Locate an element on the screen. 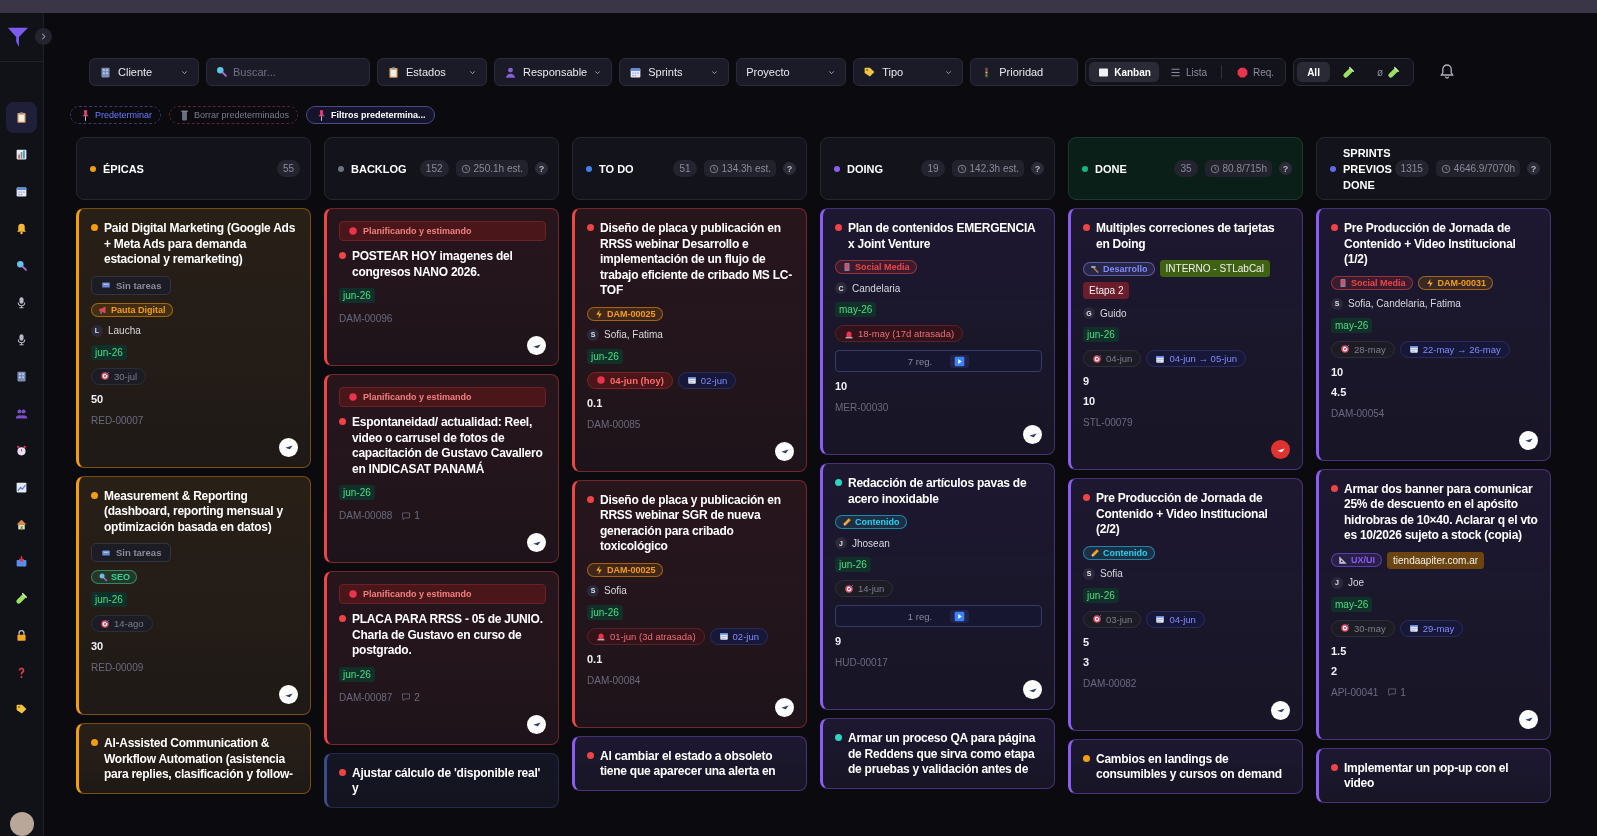 This screenshot has height=836, width=1597. task-card: Cambios en landings de consumibles y cursos on demand is located at coordinates (1185, 766).